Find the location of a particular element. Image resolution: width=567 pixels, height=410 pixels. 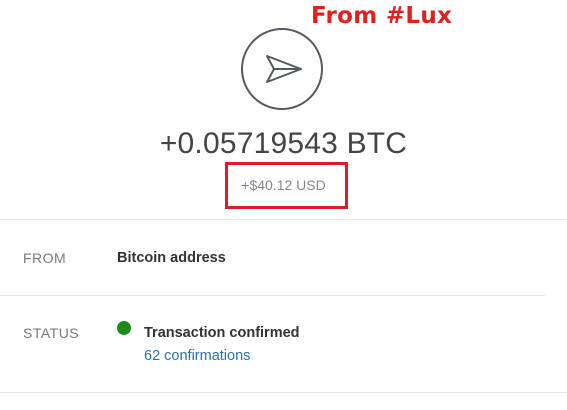

from-value: Bitcoin address is located at coordinates (171, 258).